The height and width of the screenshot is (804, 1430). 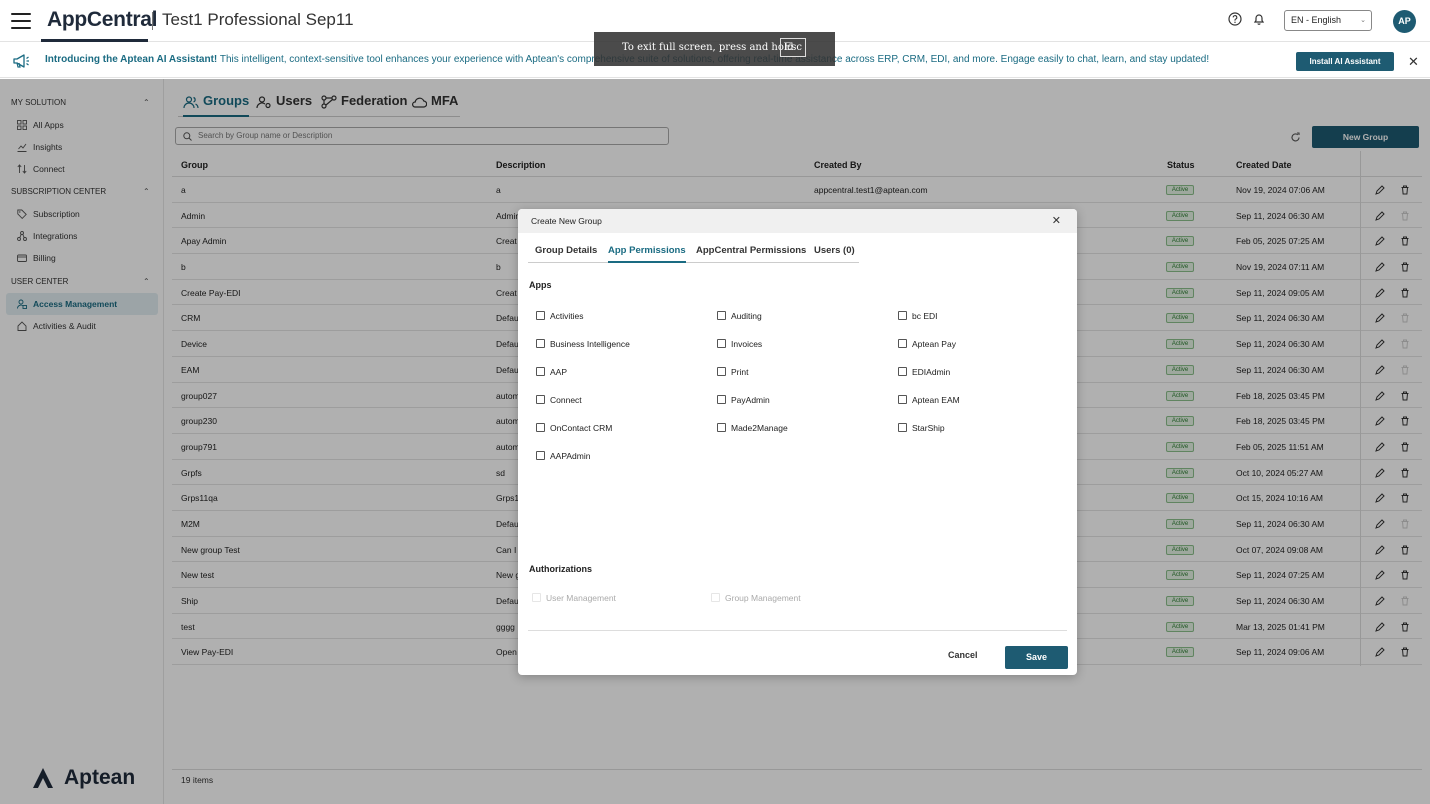 I want to click on bell-icon, so click(x=1260, y=20).